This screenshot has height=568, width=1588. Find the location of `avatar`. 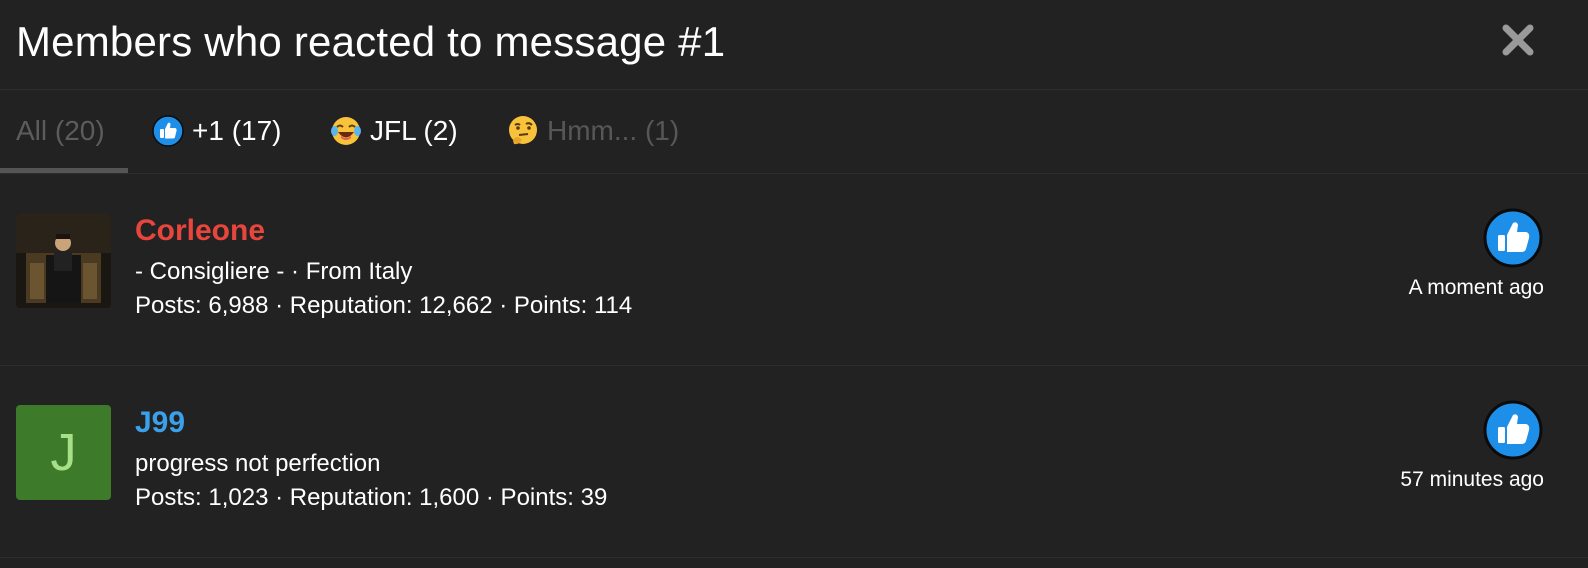

avatar is located at coordinates (63, 260).